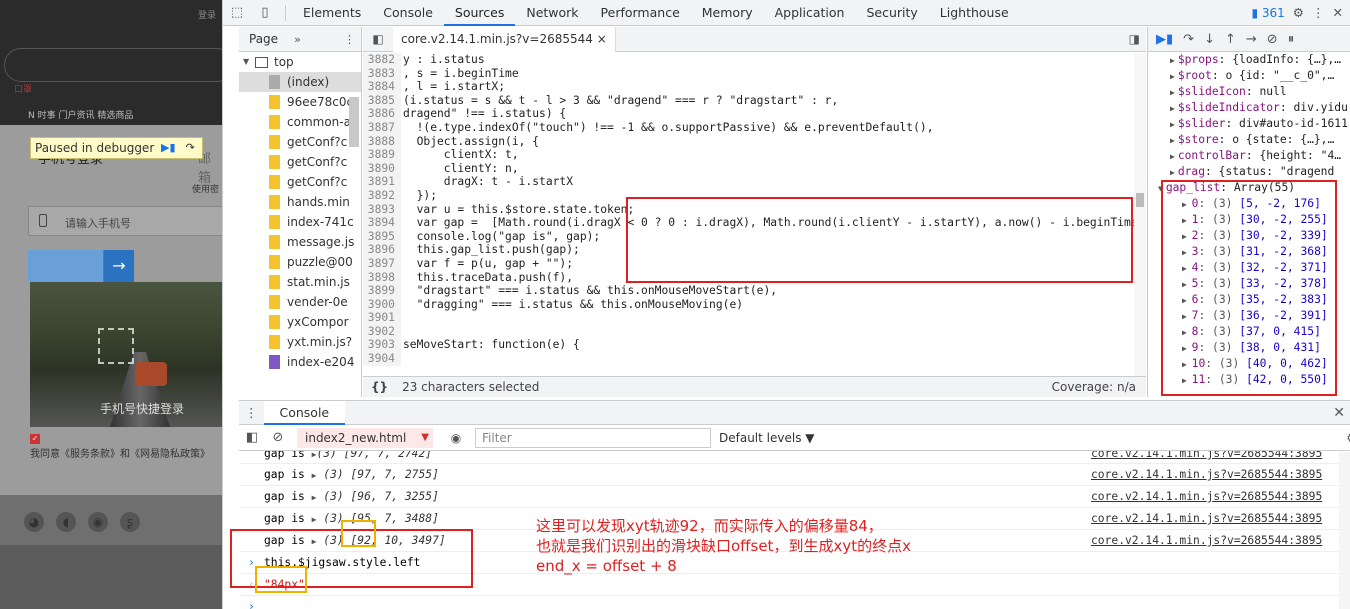 Image resolution: width=1350 pixels, height=609 pixels. Describe the element at coordinates (66, 522) in the screenshot. I see `qq-icon: ◖` at that location.